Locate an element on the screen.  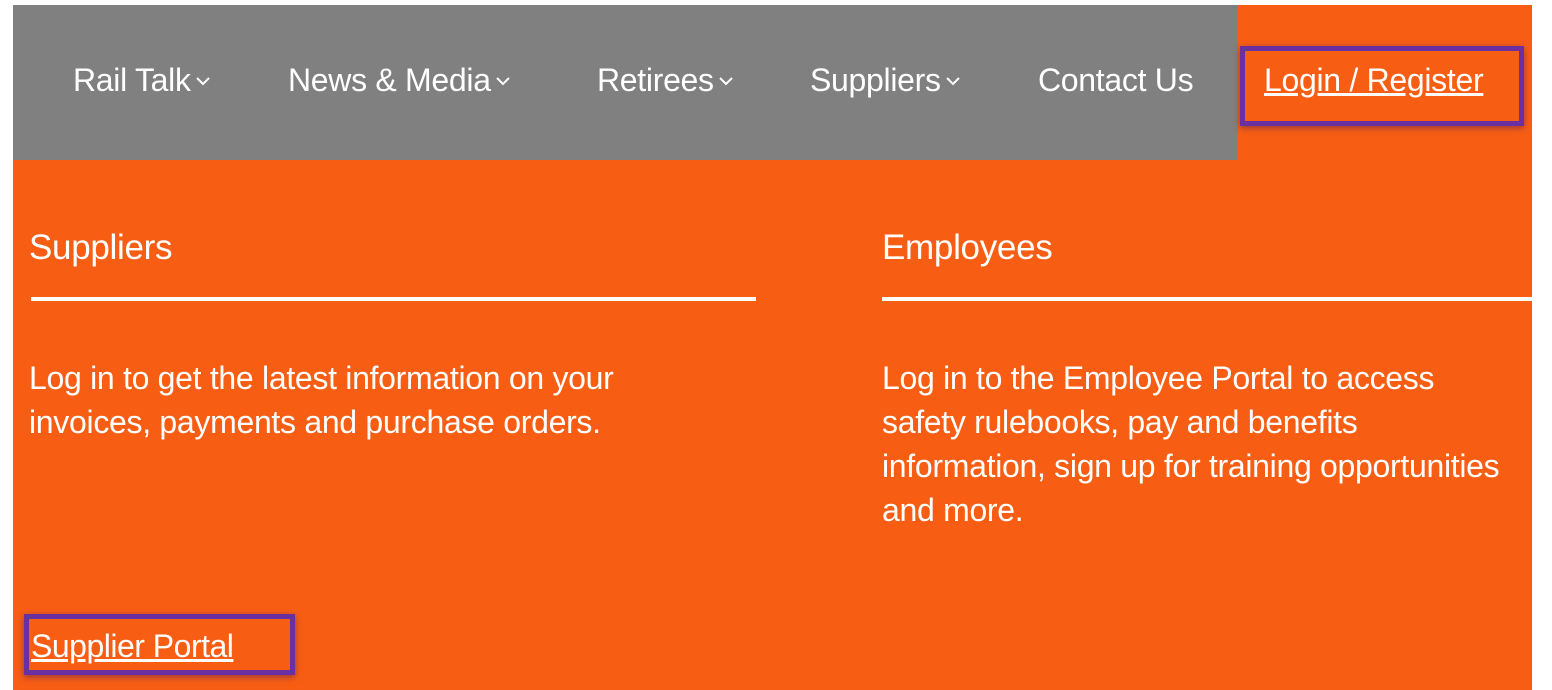
employees-heading: Employees is located at coordinates (967, 247).